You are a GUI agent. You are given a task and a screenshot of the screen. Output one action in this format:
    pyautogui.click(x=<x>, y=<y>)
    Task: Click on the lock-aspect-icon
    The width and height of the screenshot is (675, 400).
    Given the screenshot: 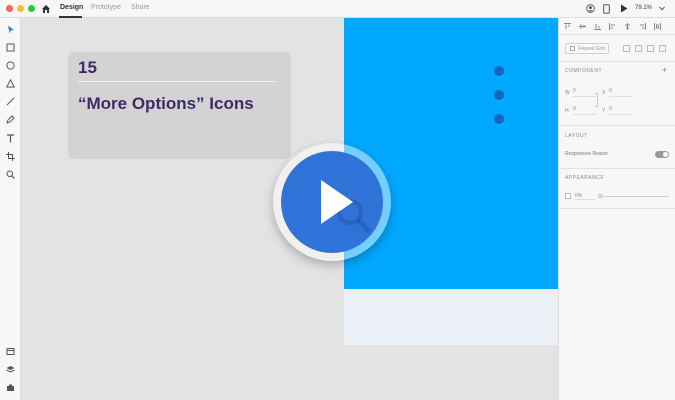 What is the action you would take?
    pyautogui.click(x=596, y=100)
    